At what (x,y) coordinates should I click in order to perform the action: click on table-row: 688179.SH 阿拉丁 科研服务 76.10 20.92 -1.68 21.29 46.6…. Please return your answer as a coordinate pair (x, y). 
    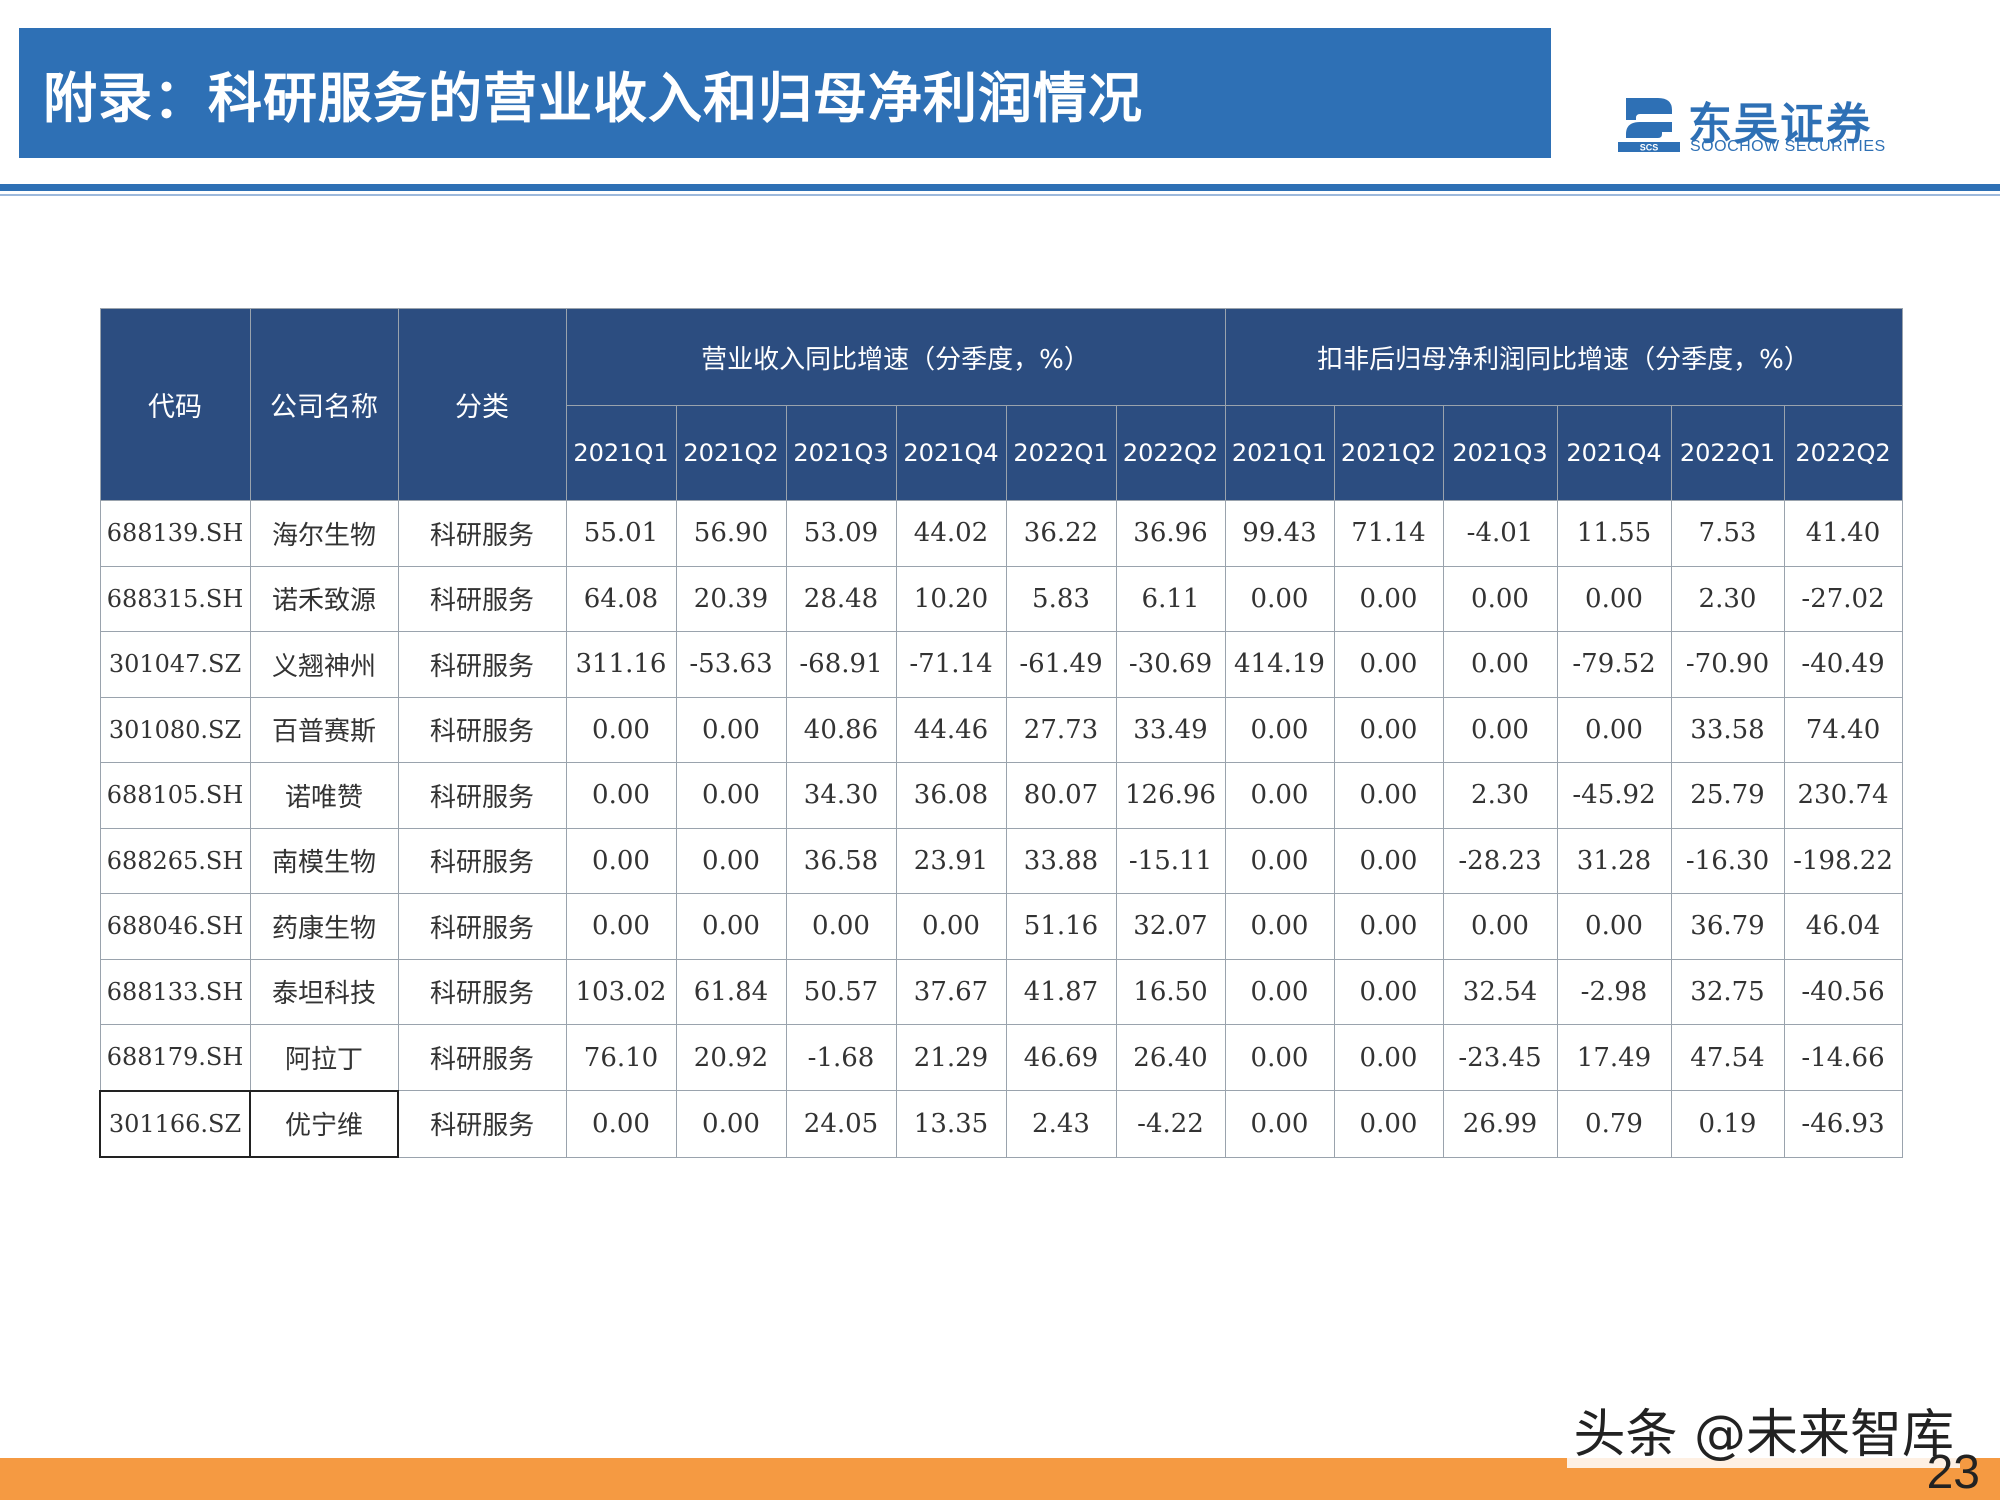
    Looking at the image, I should click on (1001, 1057).